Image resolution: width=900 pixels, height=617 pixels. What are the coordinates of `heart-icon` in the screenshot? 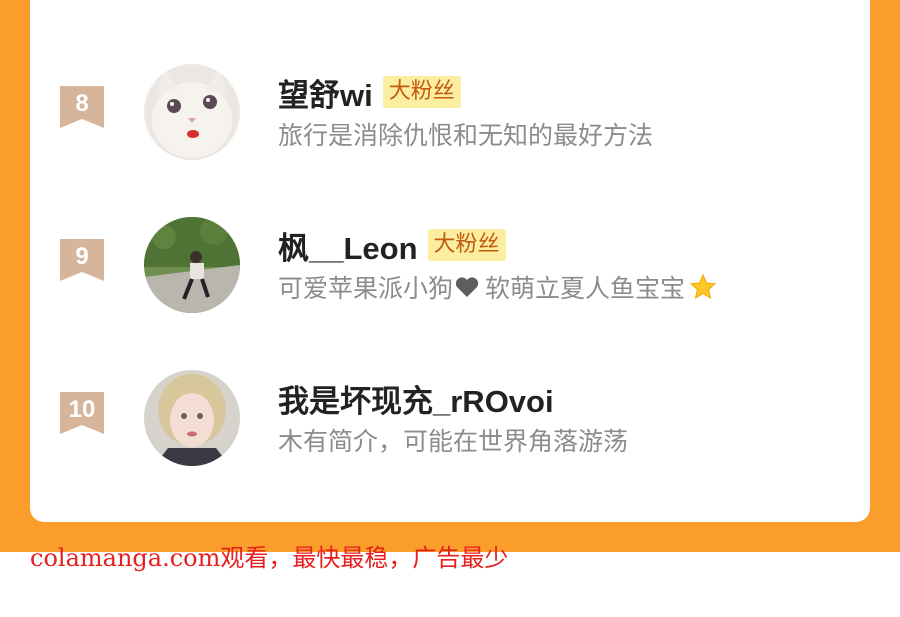 It's located at (467, 287).